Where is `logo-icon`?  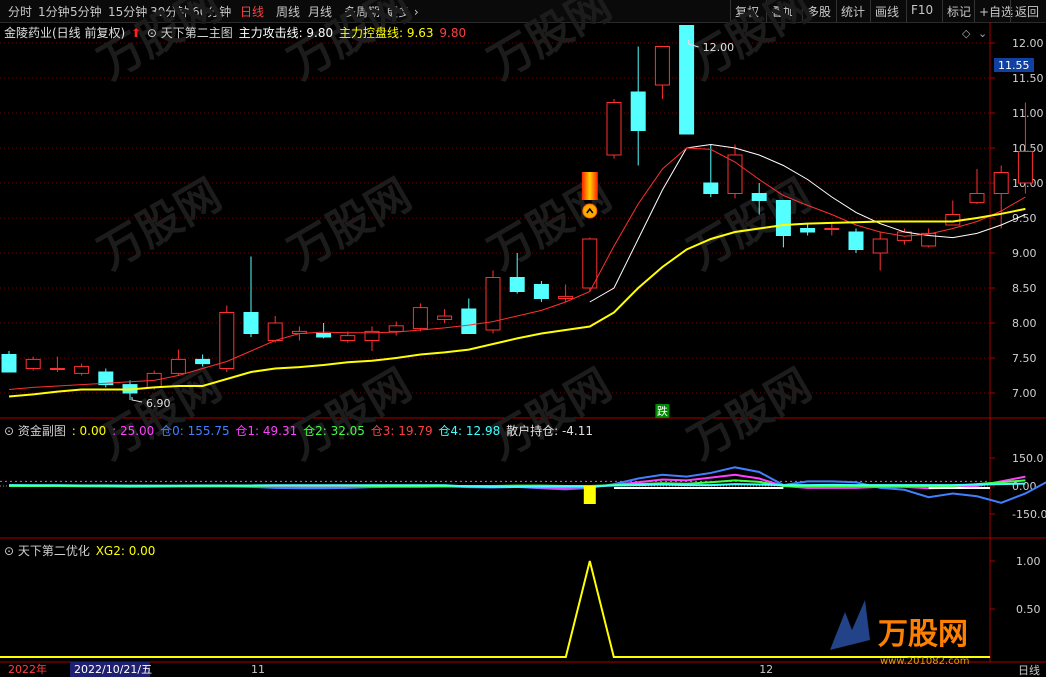
logo-icon is located at coordinates (850, 625).